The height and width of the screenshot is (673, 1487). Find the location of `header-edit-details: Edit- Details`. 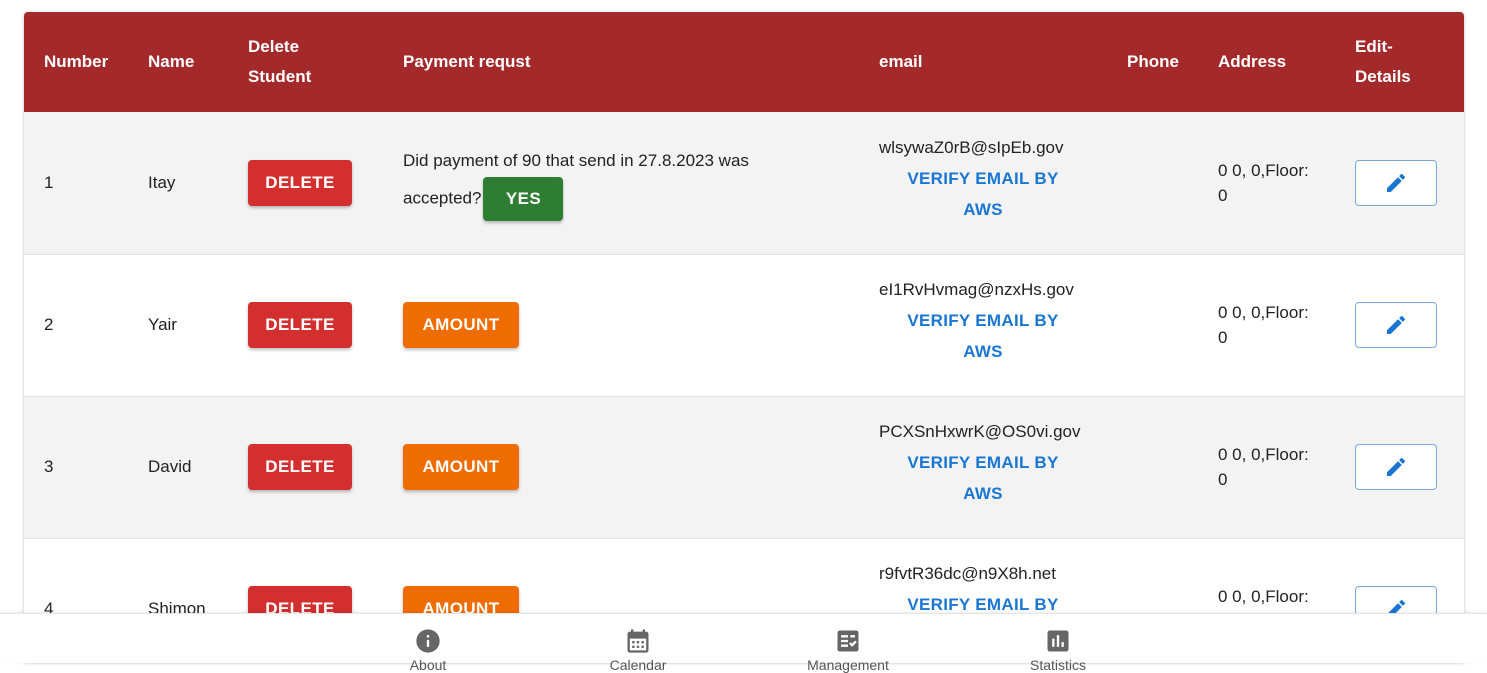

header-edit-details: Edit- Details is located at coordinates (1399, 62).